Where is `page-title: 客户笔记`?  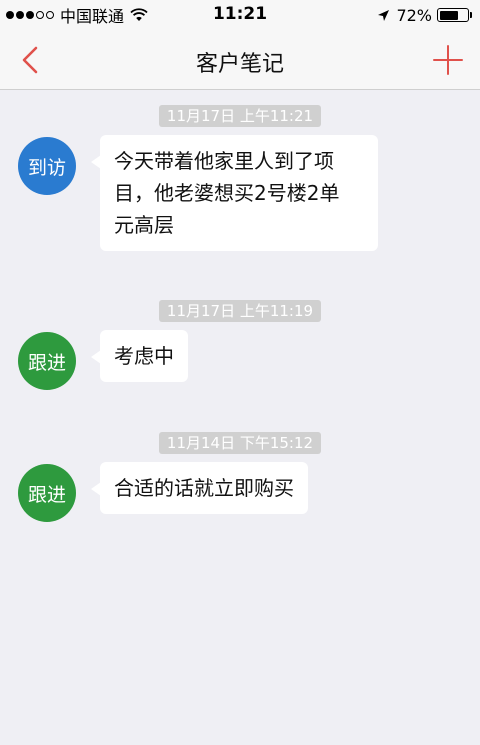
page-title: 客户笔记 is located at coordinates (239, 64).